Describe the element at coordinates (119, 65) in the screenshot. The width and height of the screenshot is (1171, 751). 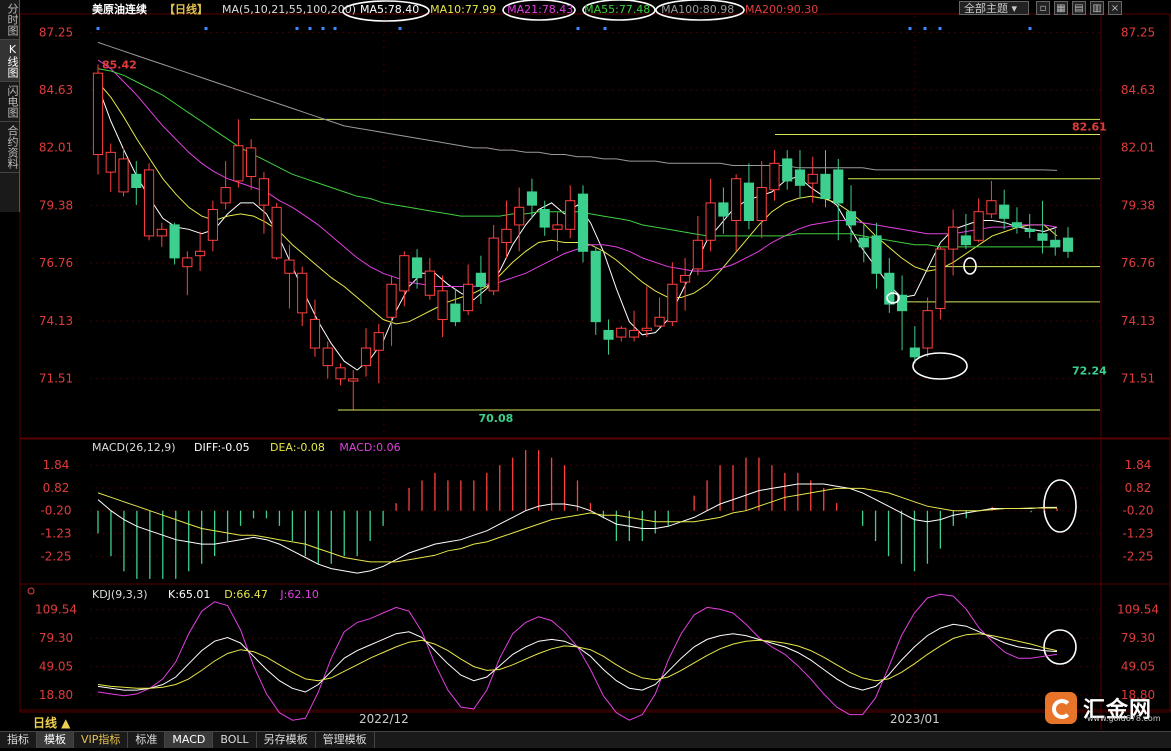
I see `price-annotation: 85.42` at that location.